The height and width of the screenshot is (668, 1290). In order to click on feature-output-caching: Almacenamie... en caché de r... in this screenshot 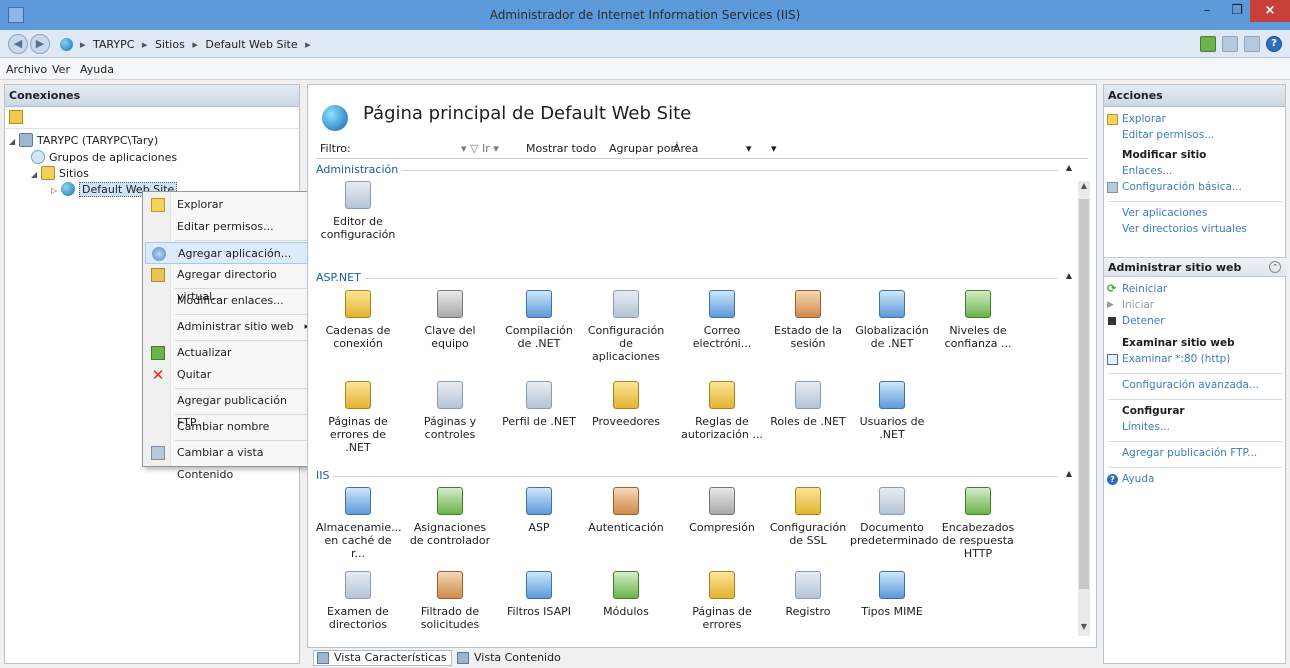, I will do `click(359, 523)`.